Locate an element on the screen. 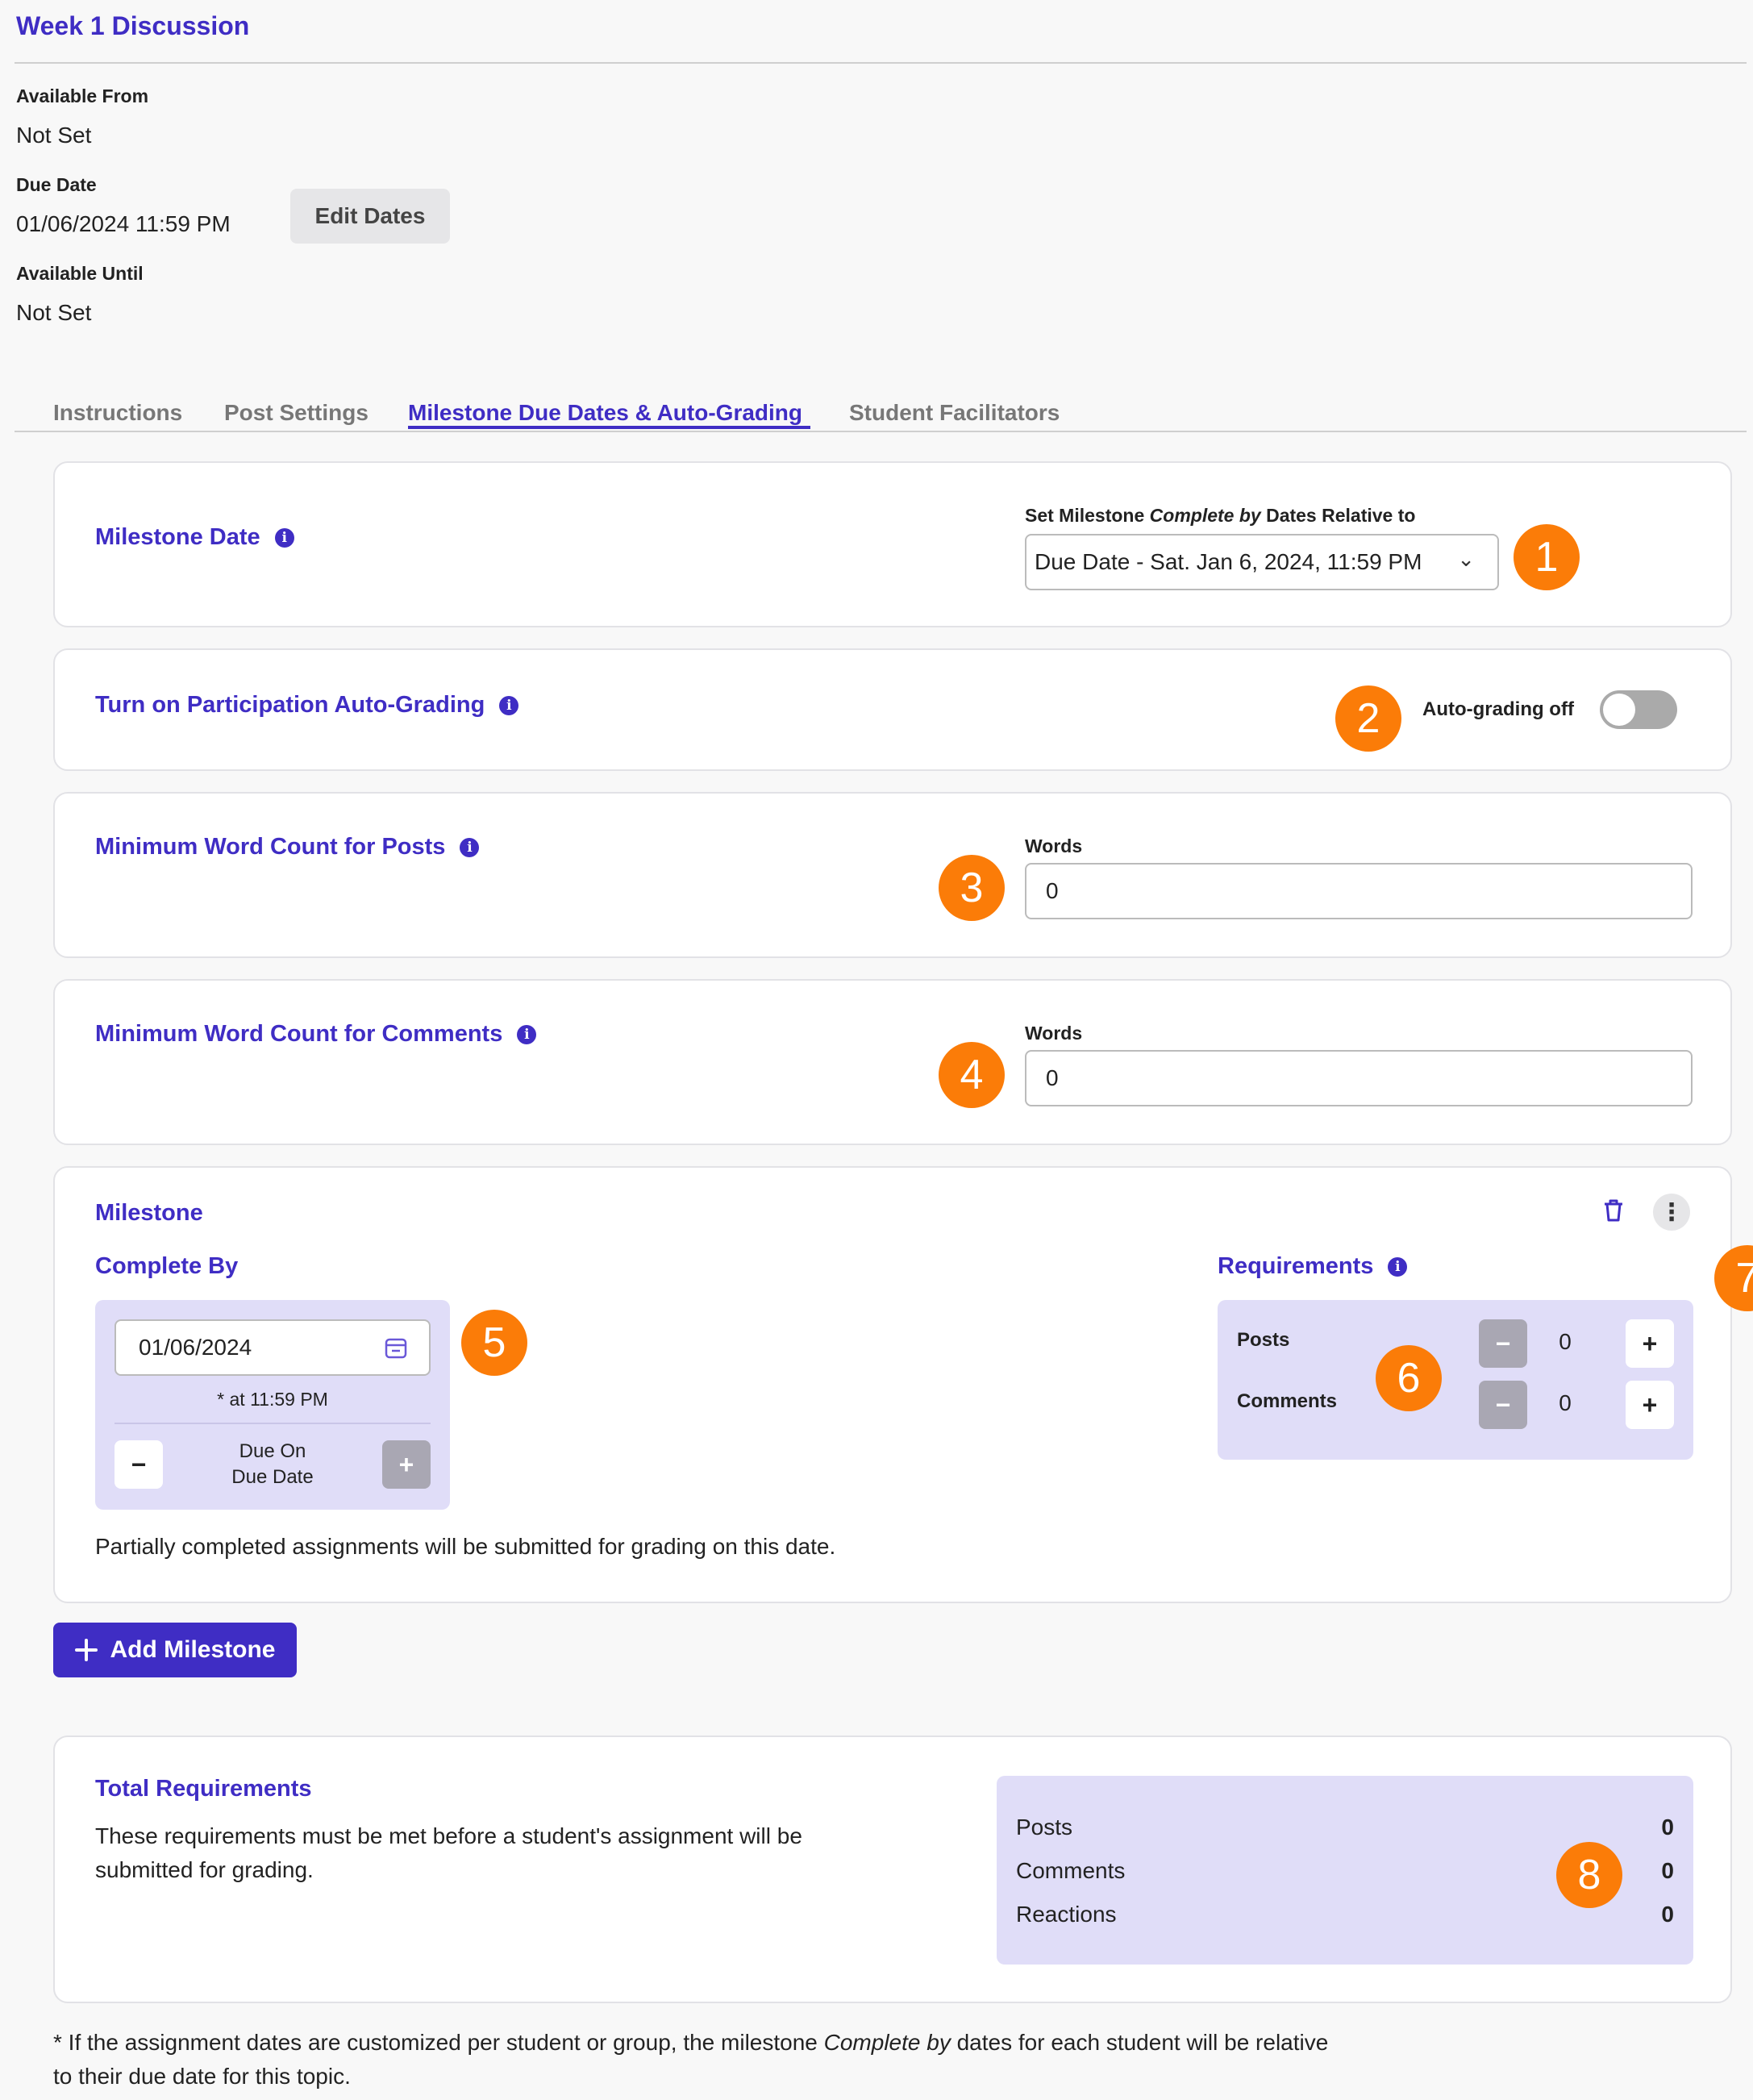  requirements-panel: Posts − 0 + Comments − 0 + is located at coordinates (1455, 1380).